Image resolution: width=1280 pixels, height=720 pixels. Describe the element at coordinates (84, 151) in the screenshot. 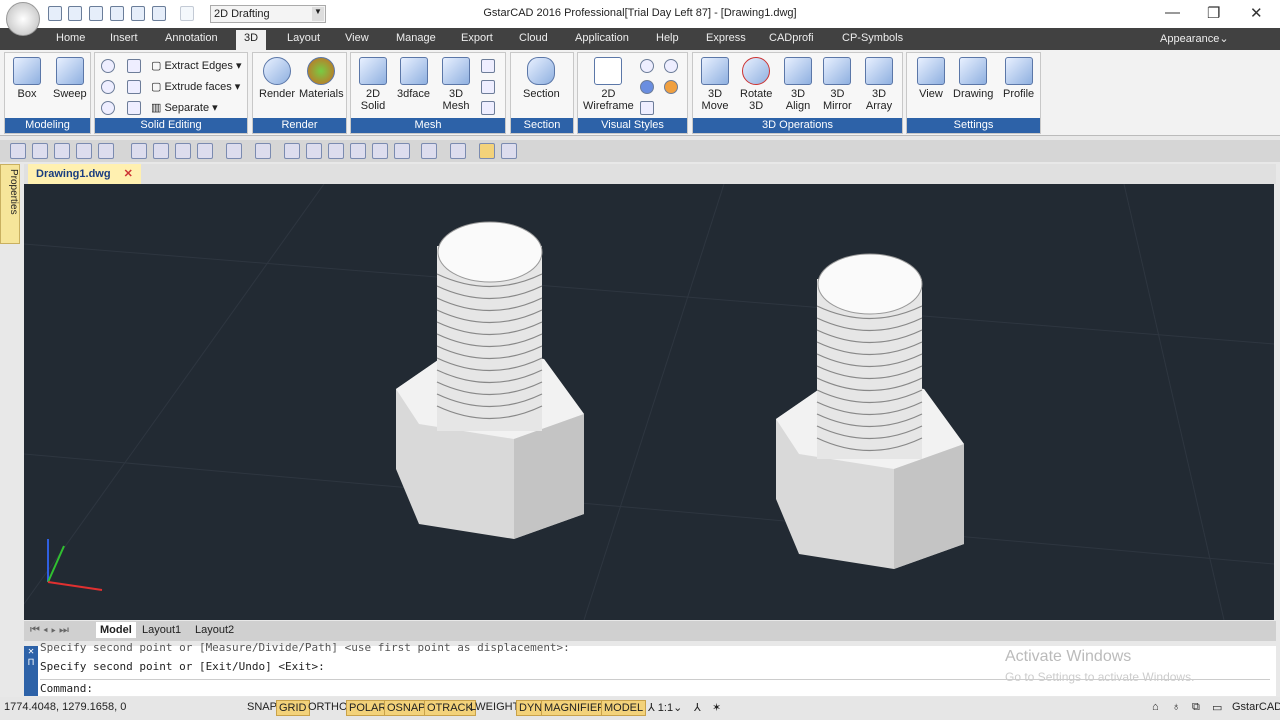

I see `quadrant-icon` at that location.